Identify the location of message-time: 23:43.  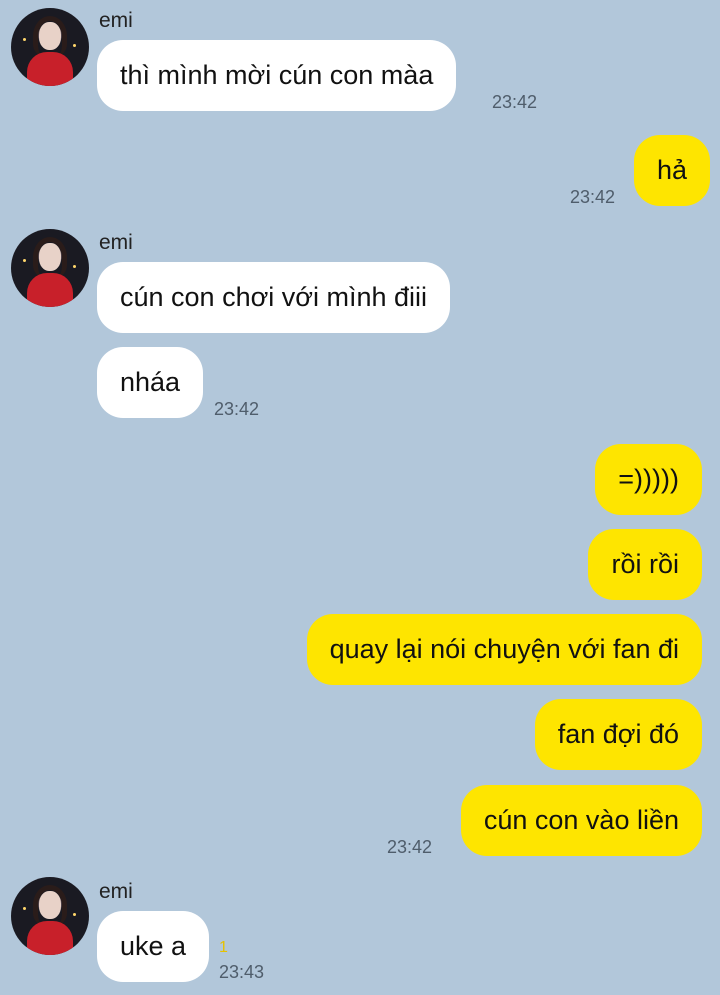
(242, 972).